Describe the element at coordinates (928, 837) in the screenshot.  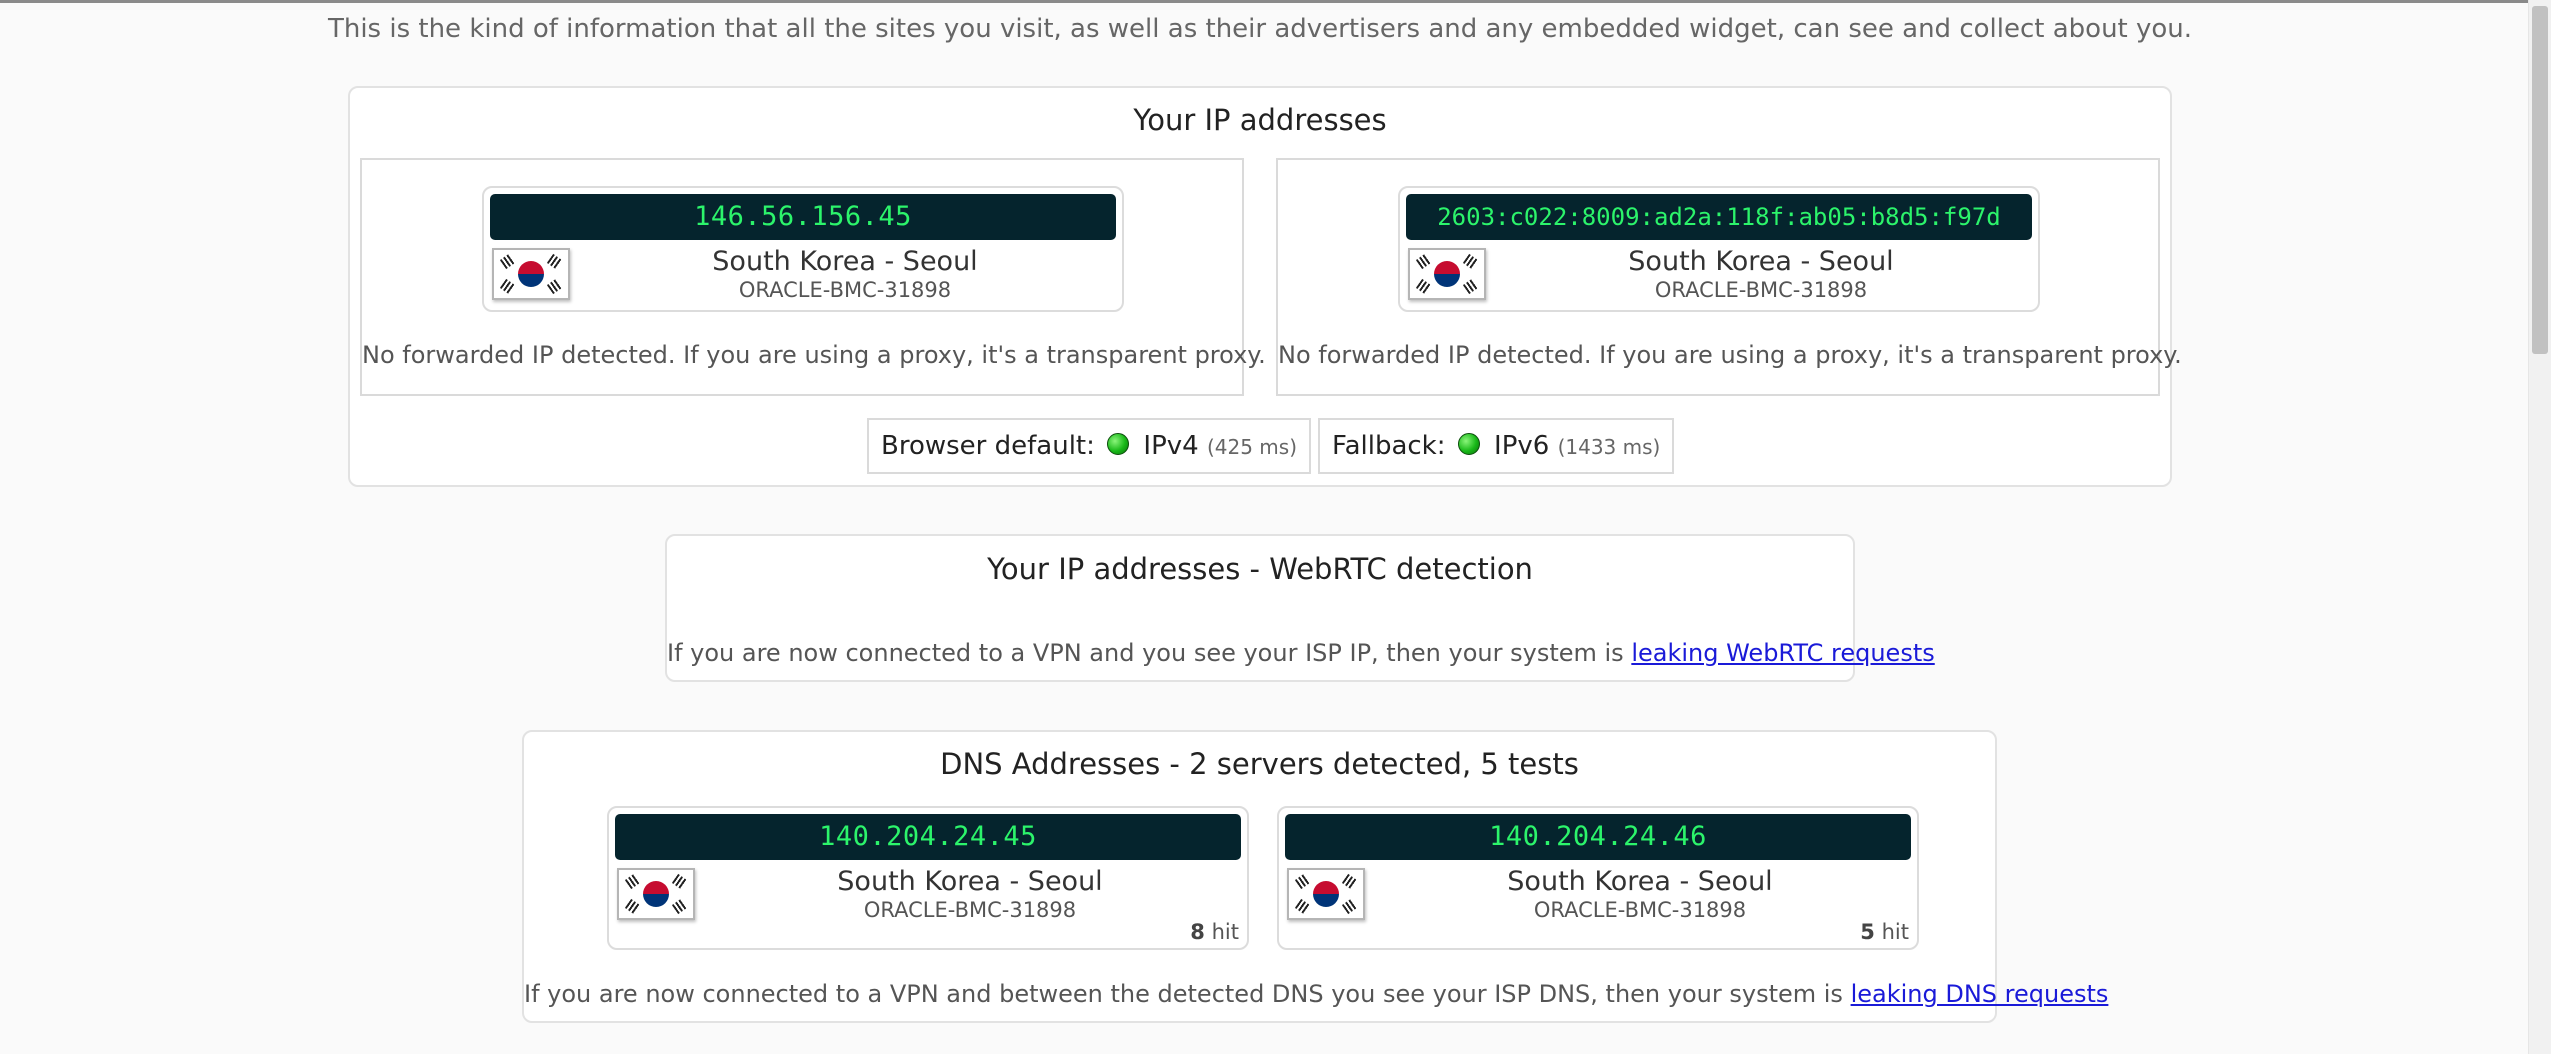
I see `dns-ip-address: 140.204.24.45` at that location.